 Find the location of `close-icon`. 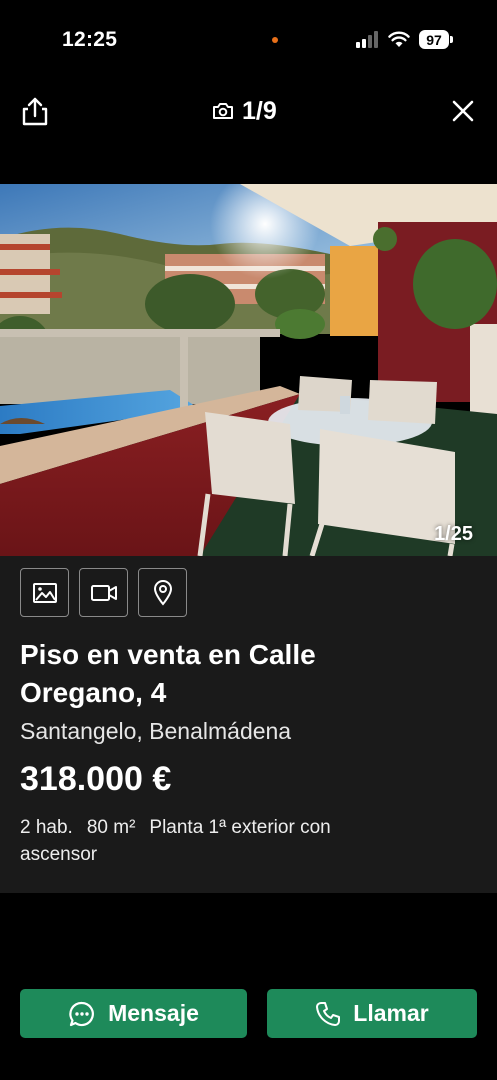

close-icon is located at coordinates (463, 111).